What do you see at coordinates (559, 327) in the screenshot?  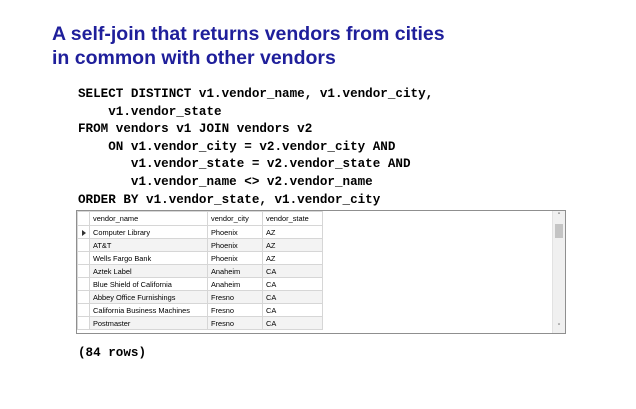 I see `scroll-down-icon: ˅` at bounding box center [559, 327].